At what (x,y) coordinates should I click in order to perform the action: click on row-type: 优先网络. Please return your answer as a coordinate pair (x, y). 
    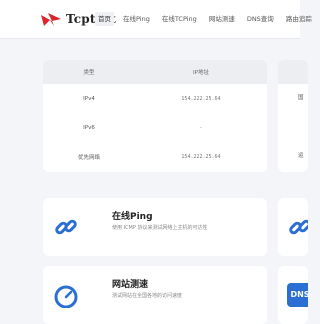
    Looking at the image, I should click on (88, 157).